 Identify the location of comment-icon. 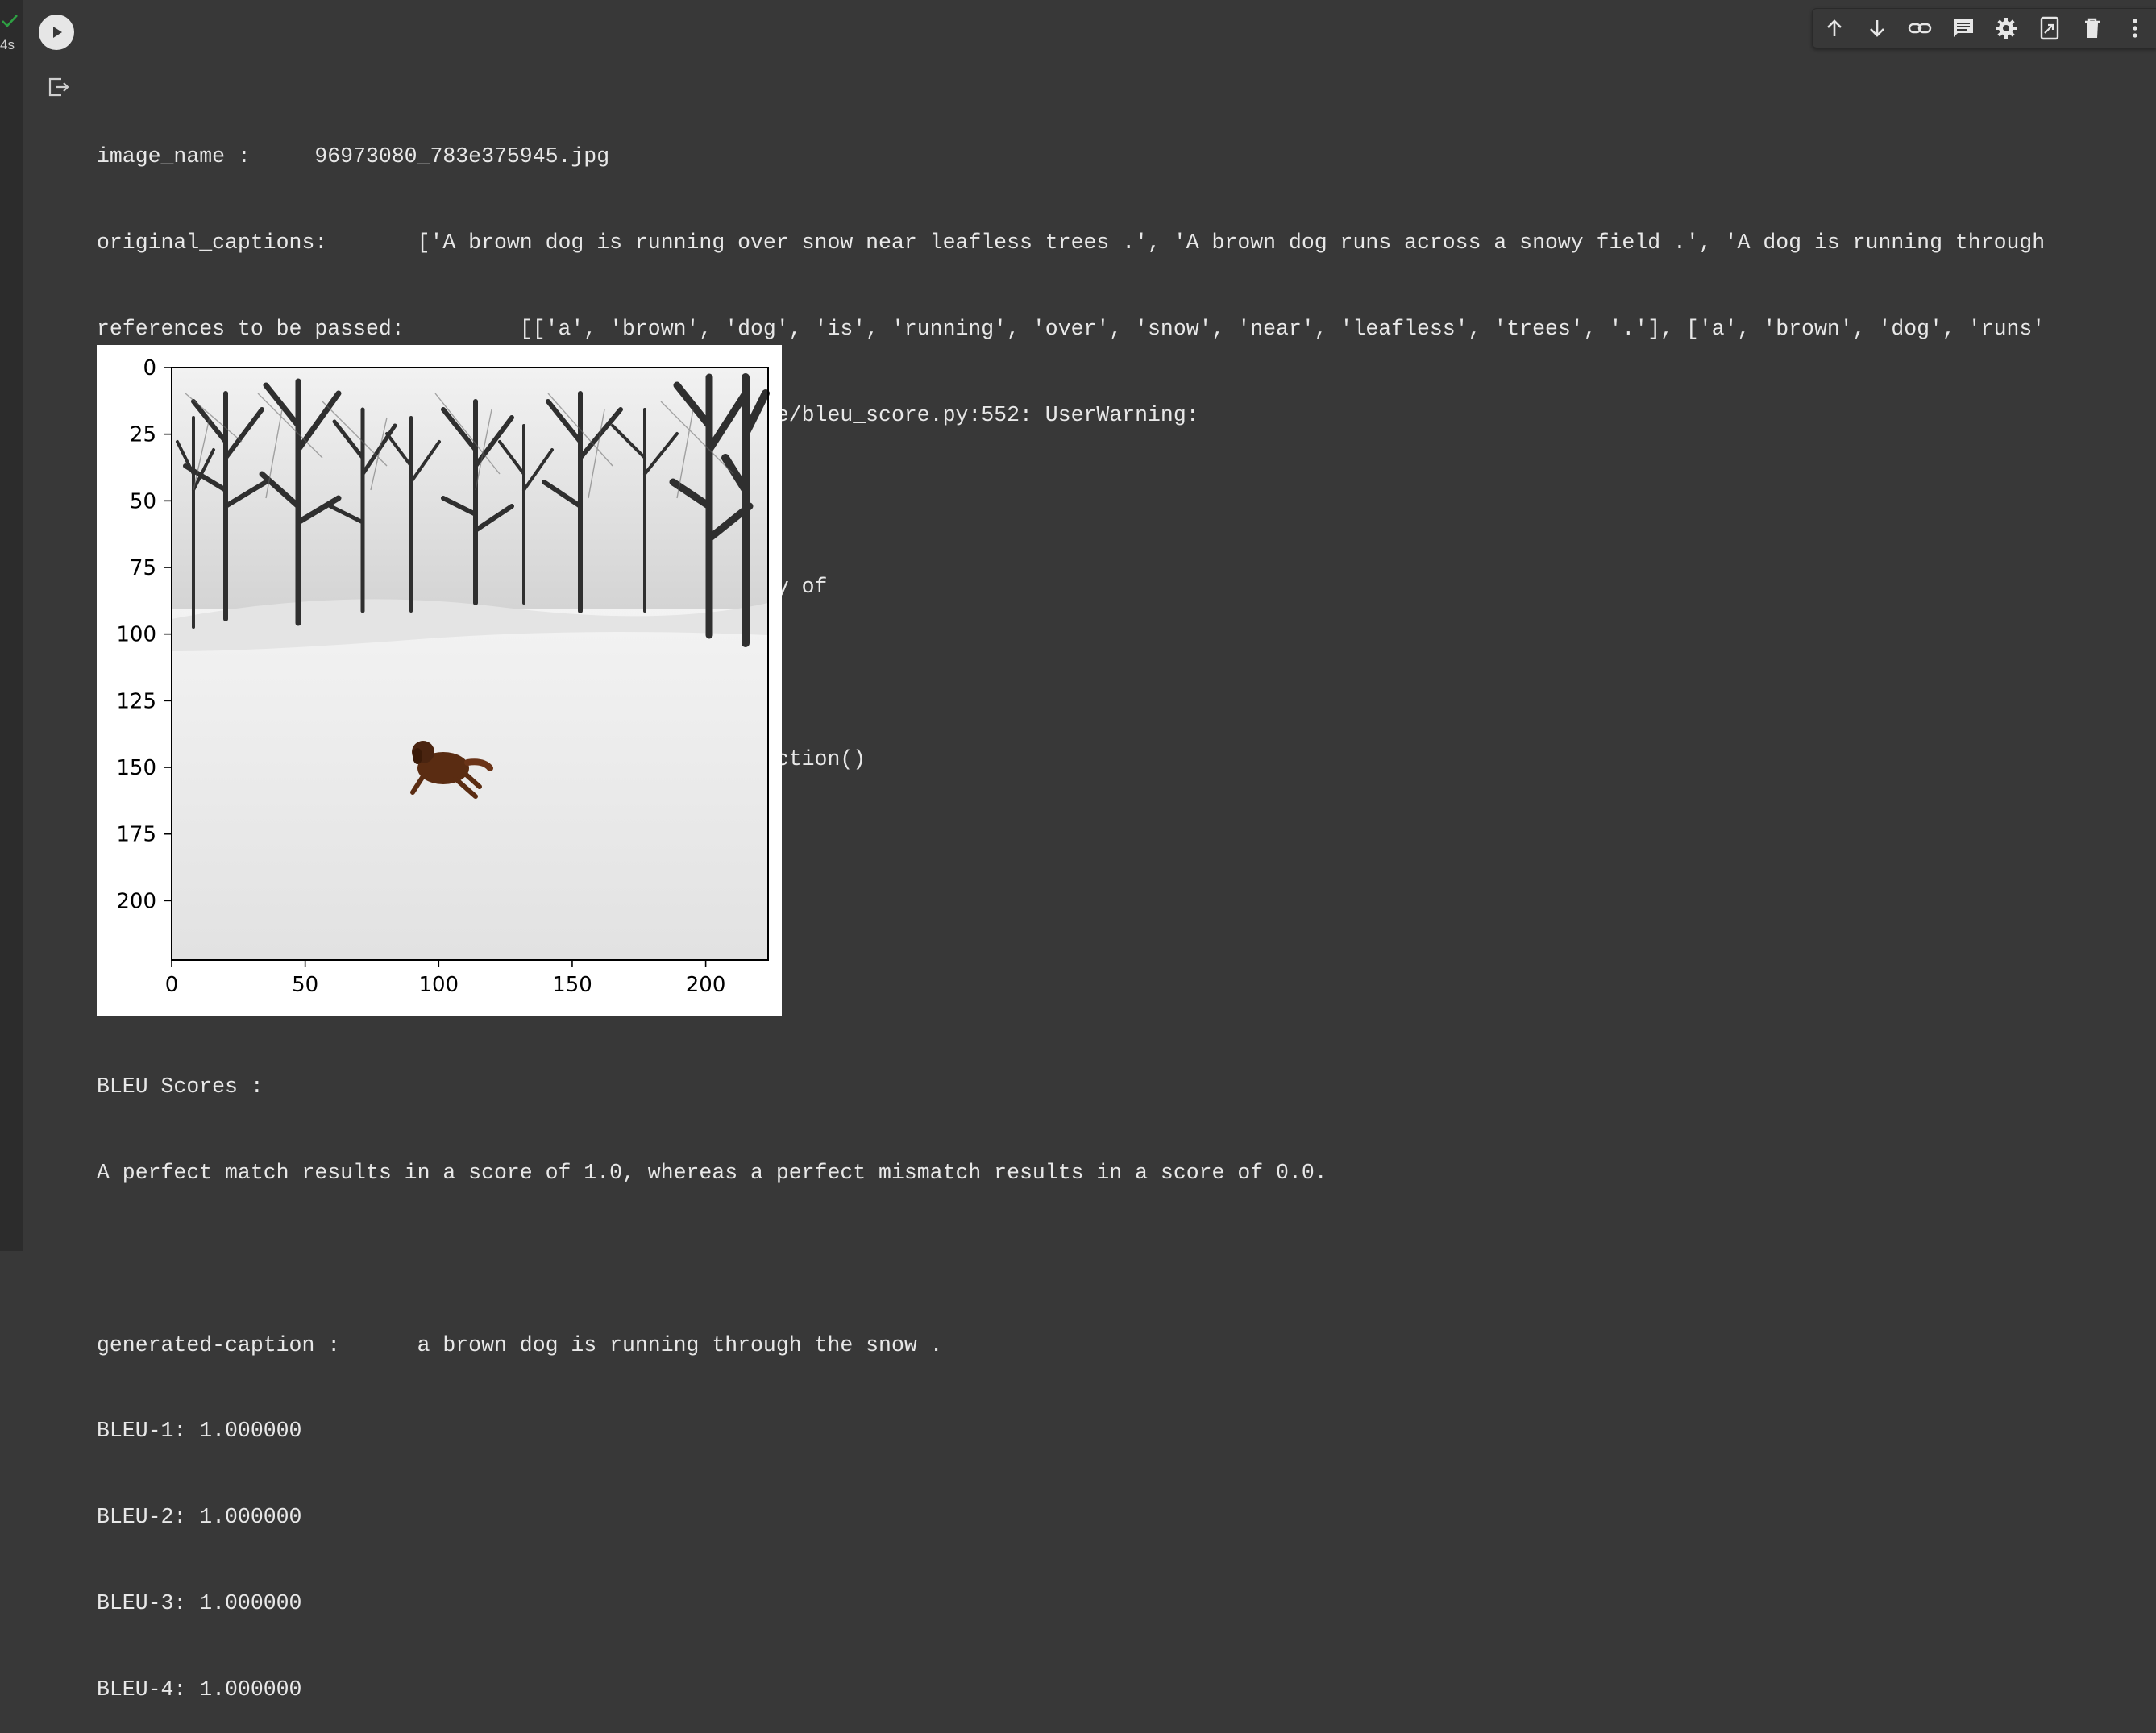
(1963, 28).